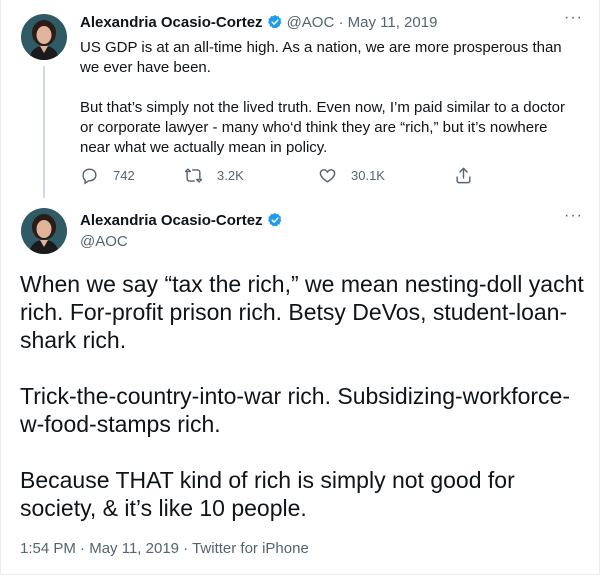  Describe the element at coordinates (368, 175) in the screenshot. I see `like-count: 30.1K` at that location.